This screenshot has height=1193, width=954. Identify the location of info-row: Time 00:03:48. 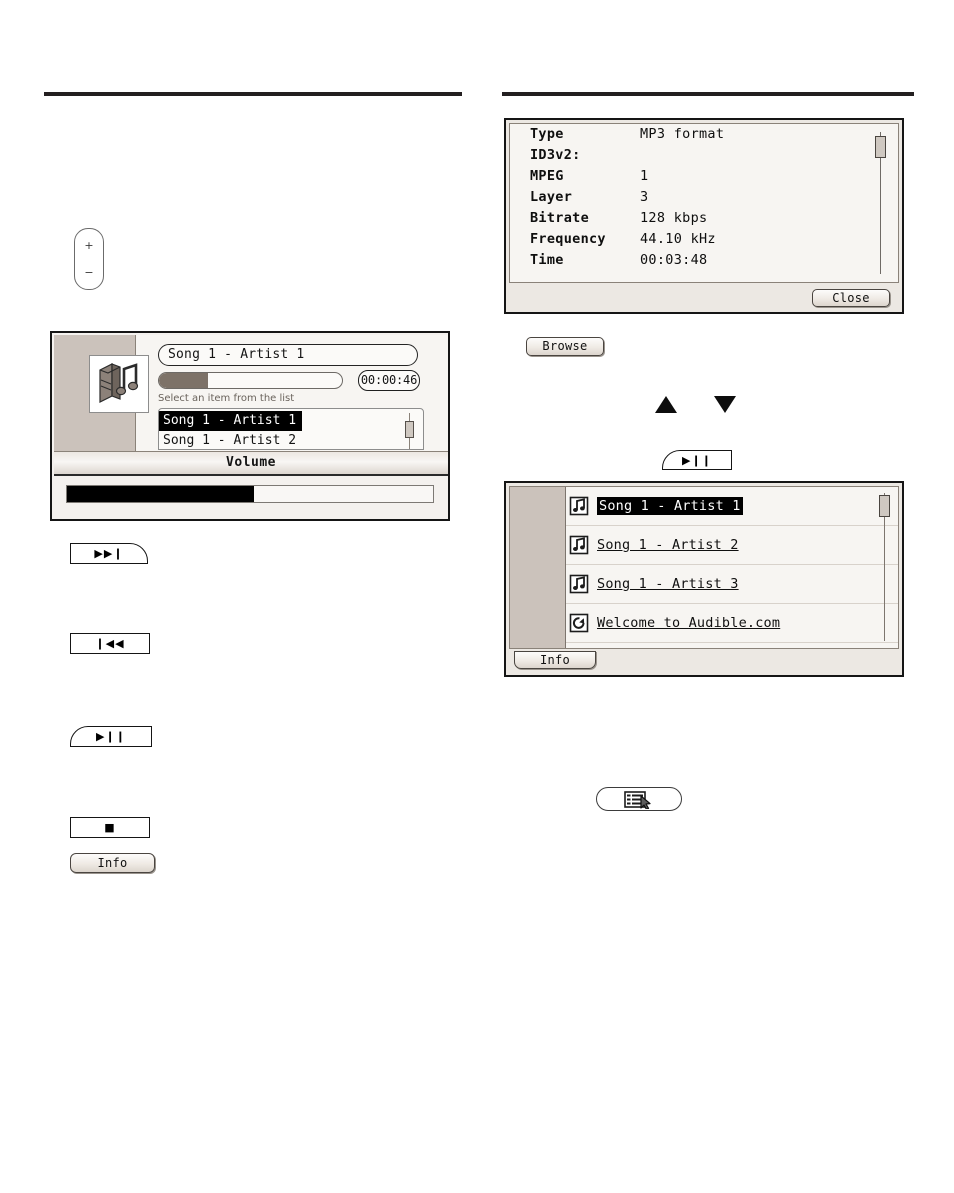
(704, 260).